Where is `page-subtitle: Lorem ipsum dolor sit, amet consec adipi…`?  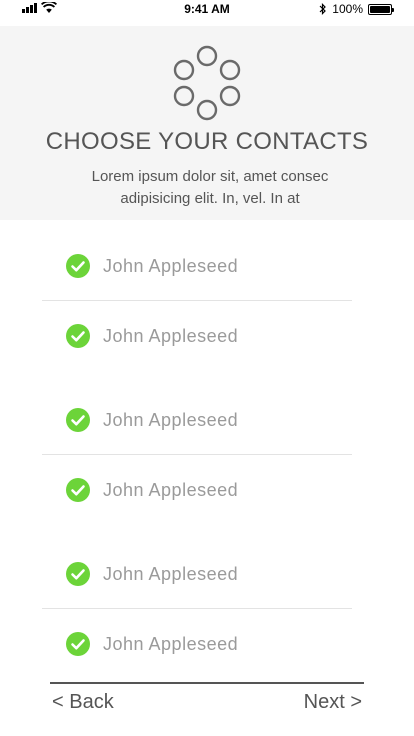
page-subtitle: Lorem ipsum dolor sit, amet consec adipi… is located at coordinates (210, 187).